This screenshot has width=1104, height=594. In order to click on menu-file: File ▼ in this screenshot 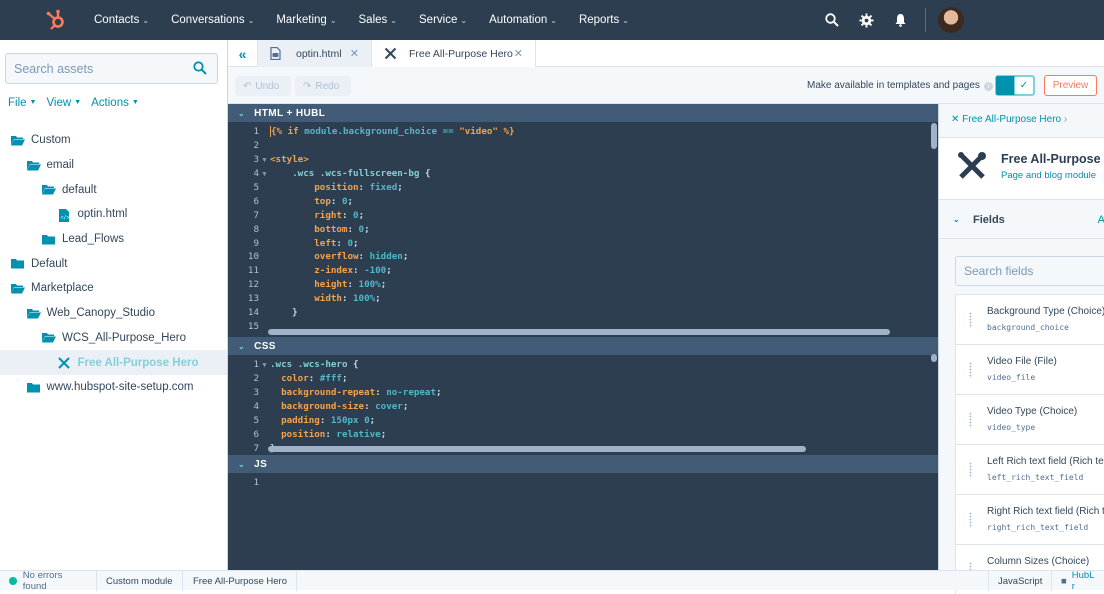, I will do `click(22, 103)`.